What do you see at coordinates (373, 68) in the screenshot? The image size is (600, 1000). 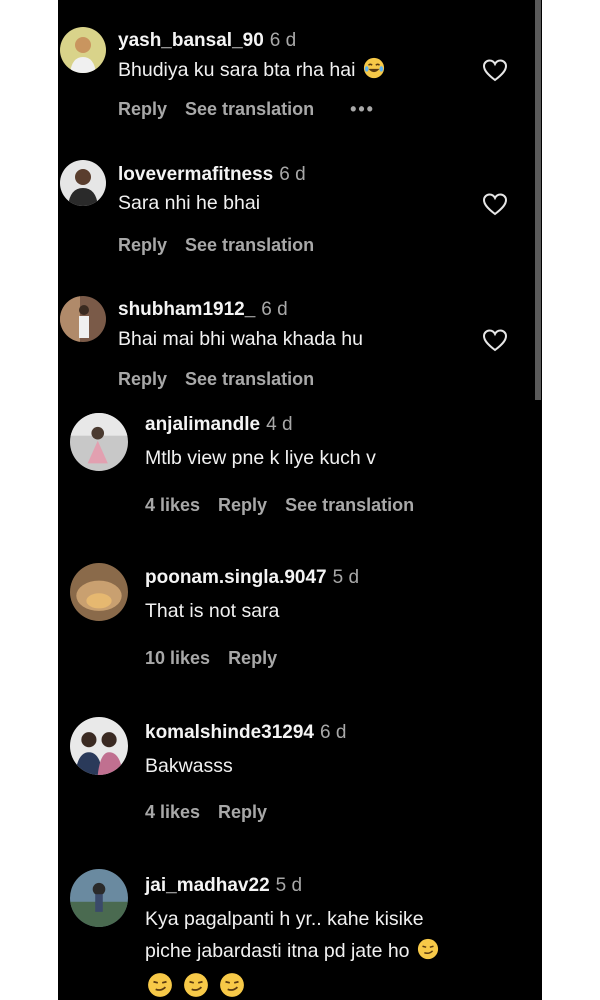 I see `laughing-emoji-icon` at bounding box center [373, 68].